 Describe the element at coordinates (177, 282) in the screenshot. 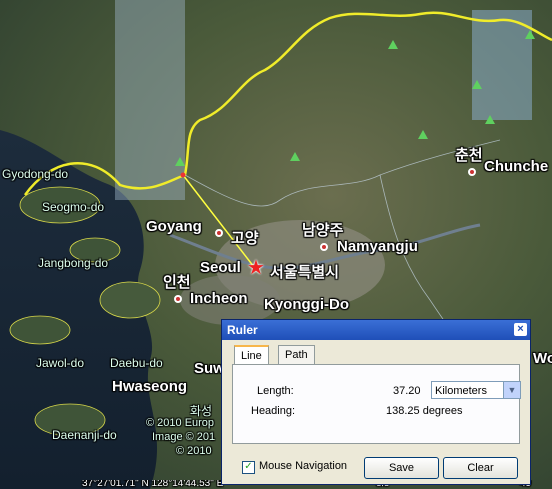

I see `map-label-incheon-ko: 인천` at that location.